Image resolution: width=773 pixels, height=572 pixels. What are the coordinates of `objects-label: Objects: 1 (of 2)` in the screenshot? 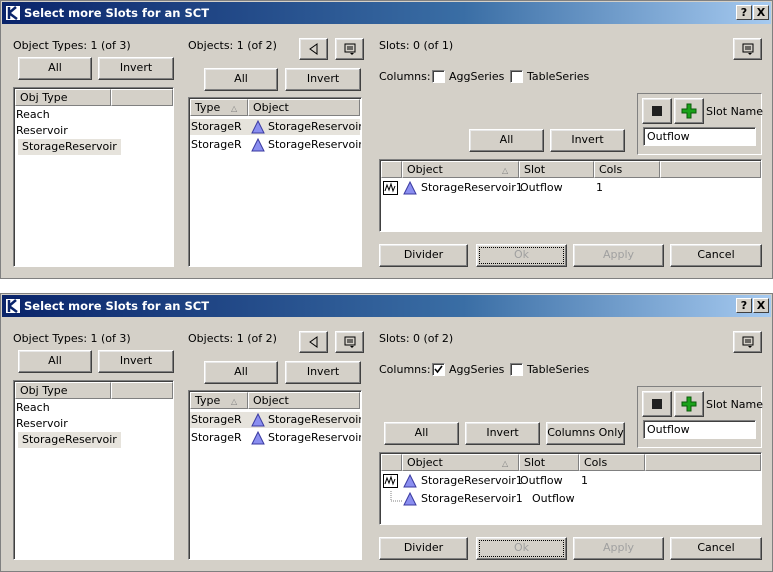 It's located at (232, 45).